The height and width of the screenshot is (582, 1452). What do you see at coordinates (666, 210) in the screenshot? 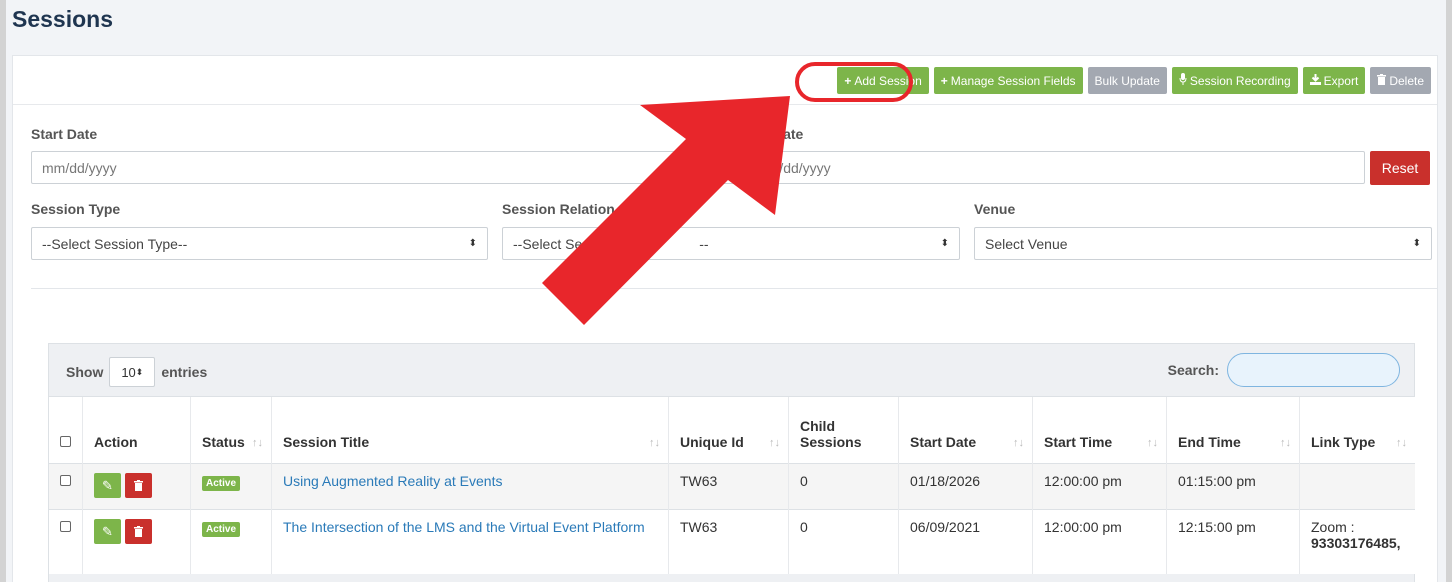
I see `annotation-arrow-icon` at bounding box center [666, 210].